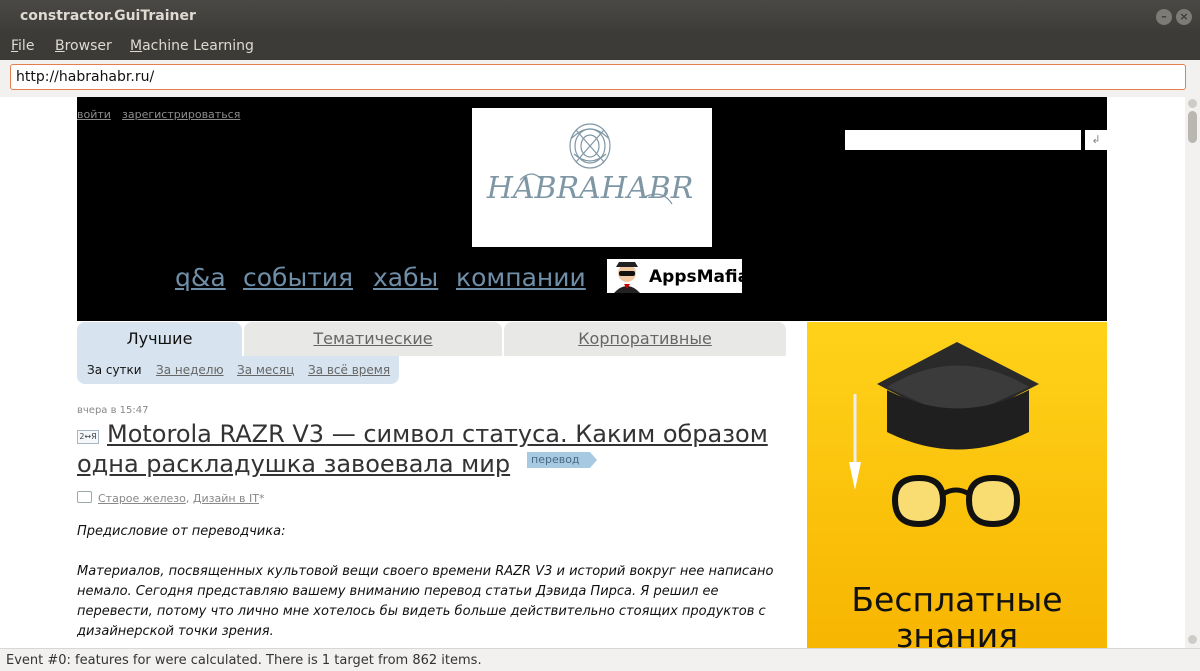 This screenshot has width=1200, height=671. I want to click on graduation-cap-glasses-icon, so click(944, 435).